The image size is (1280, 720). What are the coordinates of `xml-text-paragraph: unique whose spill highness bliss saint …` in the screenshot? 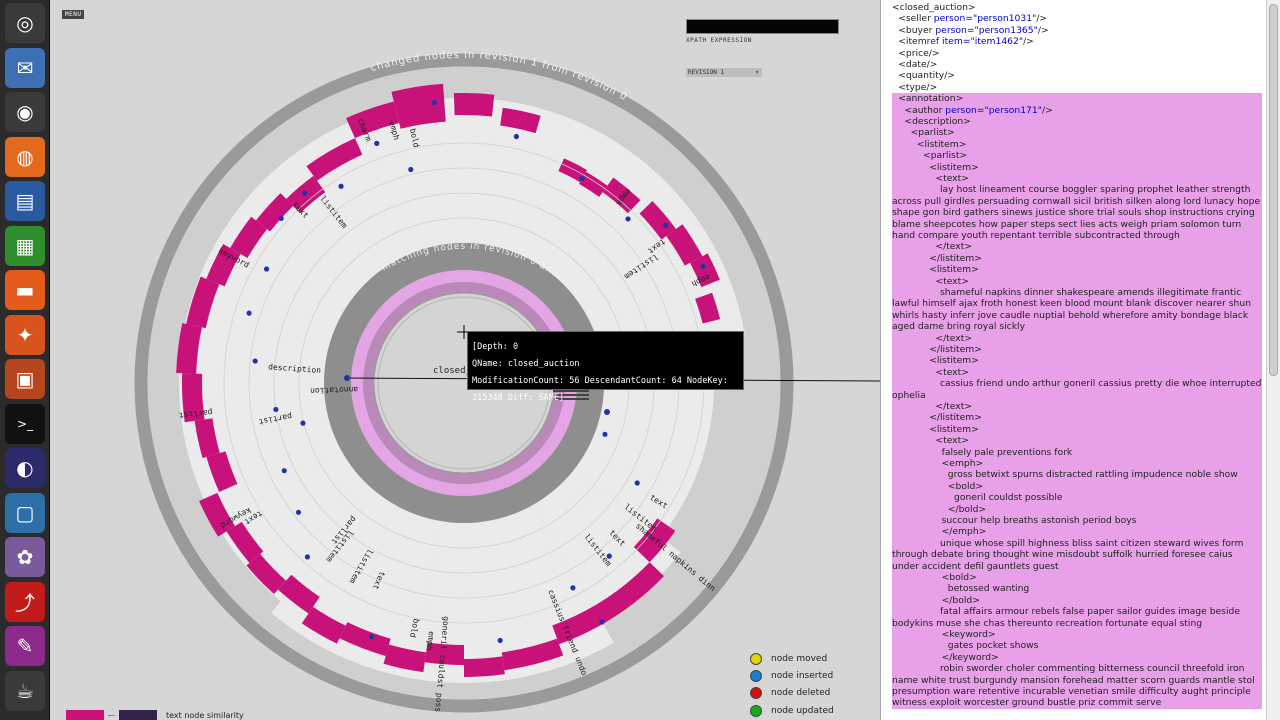 It's located at (1077, 555).